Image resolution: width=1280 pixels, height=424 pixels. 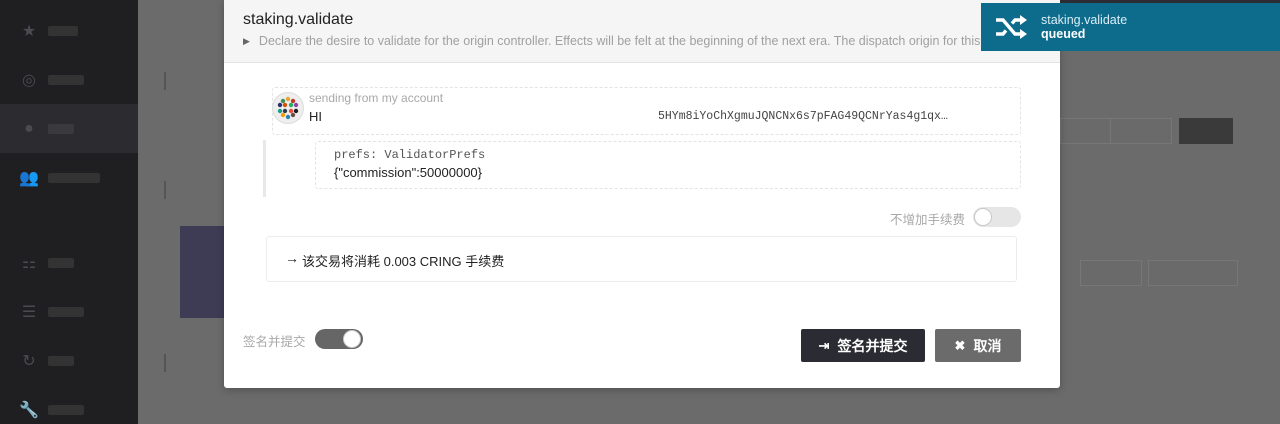 I want to click on param-prefs-value: {"commission":50000000}, so click(x=408, y=172).